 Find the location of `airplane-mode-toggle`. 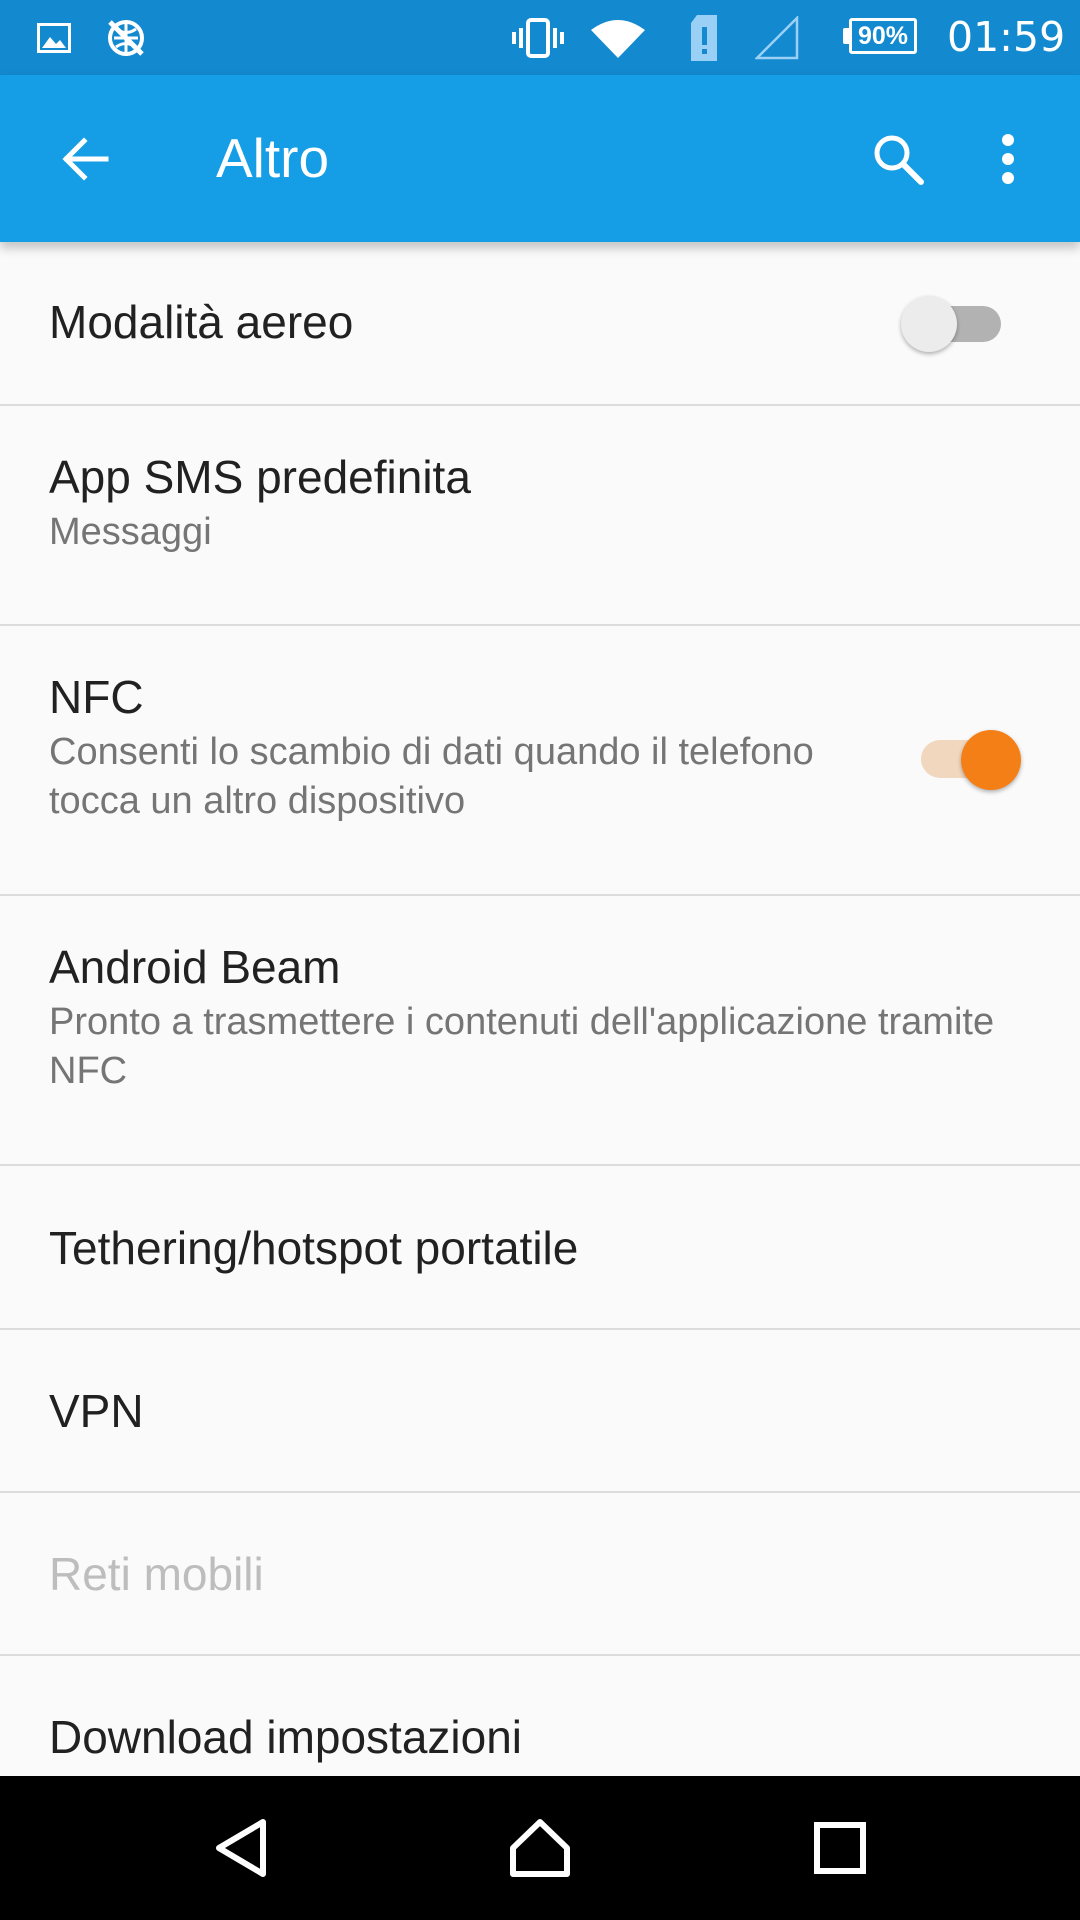

airplane-mode-toggle is located at coordinates (953, 324).